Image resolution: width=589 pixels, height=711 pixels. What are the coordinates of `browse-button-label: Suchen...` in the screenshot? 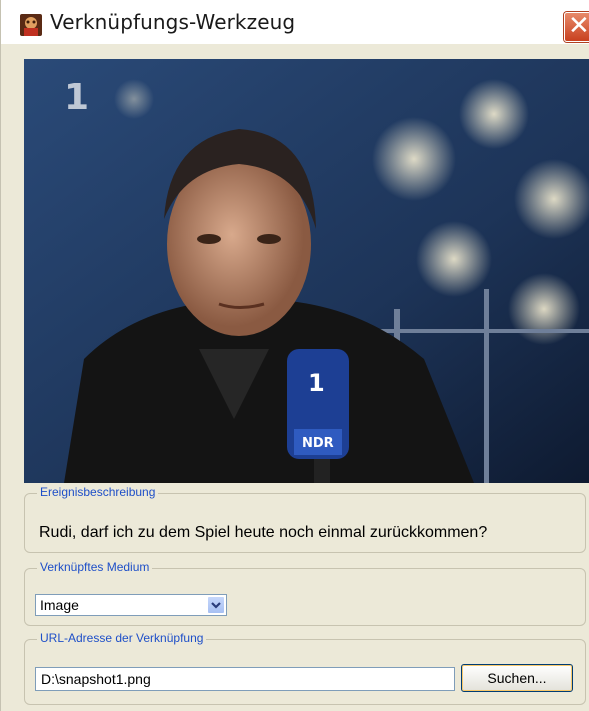 It's located at (517, 678).